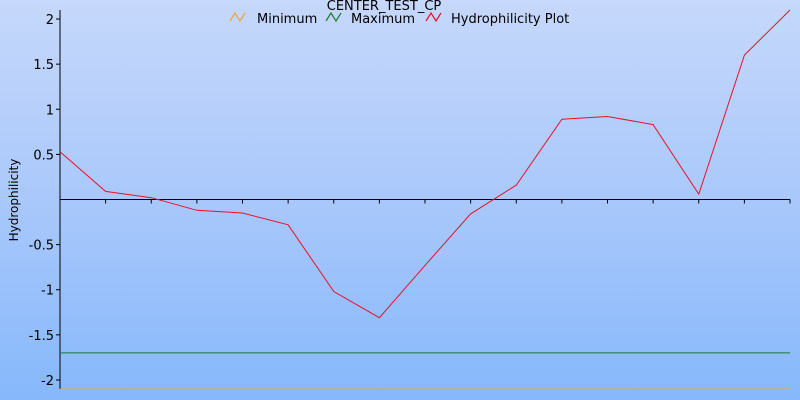 Image resolution: width=800 pixels, height=400 pixels. What do you see at coordinates (41, 246) in the screenshot?
I see `y-tick-label: -0.5` at bounding box center [41, 246].